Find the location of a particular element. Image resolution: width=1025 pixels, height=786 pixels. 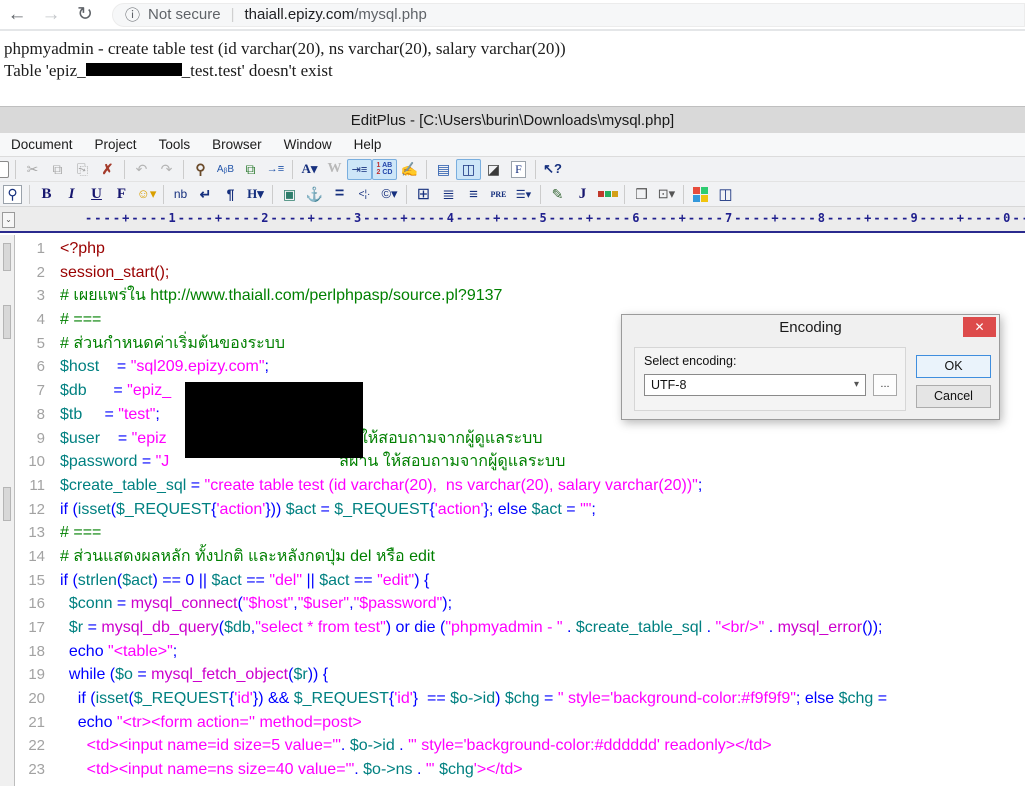

syntax-stamp-icon: ✍ is located at coordinates (409, 169).